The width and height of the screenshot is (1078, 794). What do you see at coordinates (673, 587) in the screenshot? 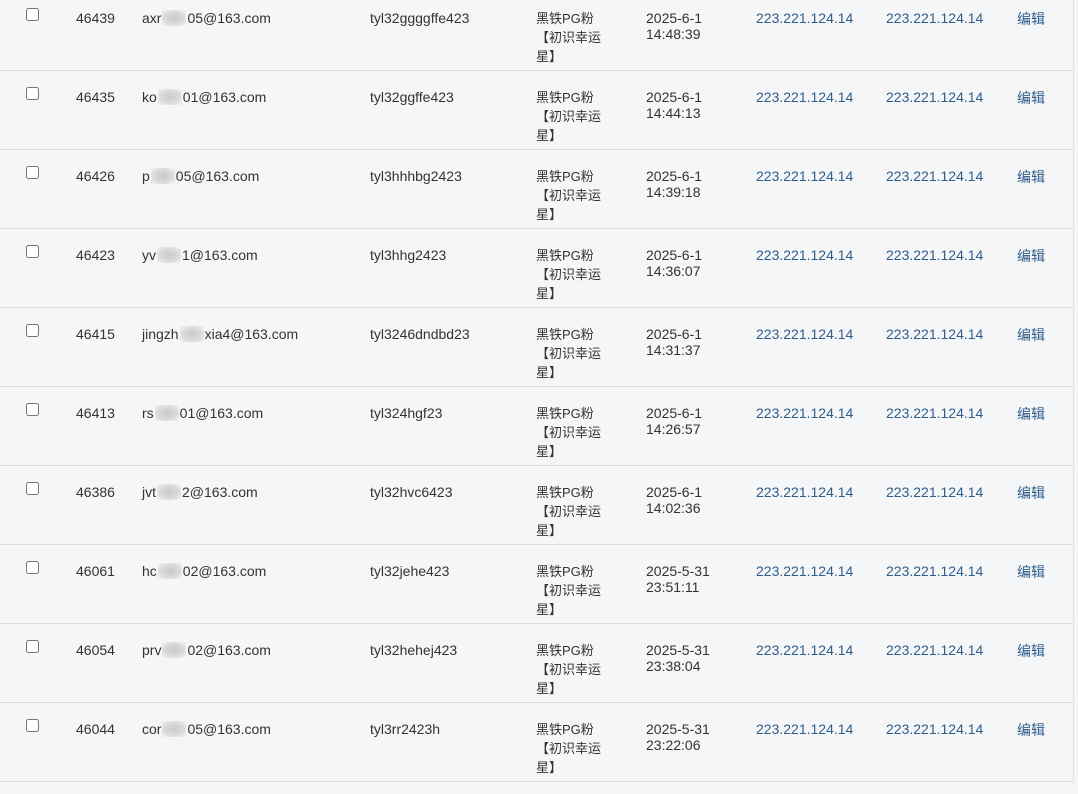
I see `register-clock: 23:51:11` at bounding box center [673, 587].